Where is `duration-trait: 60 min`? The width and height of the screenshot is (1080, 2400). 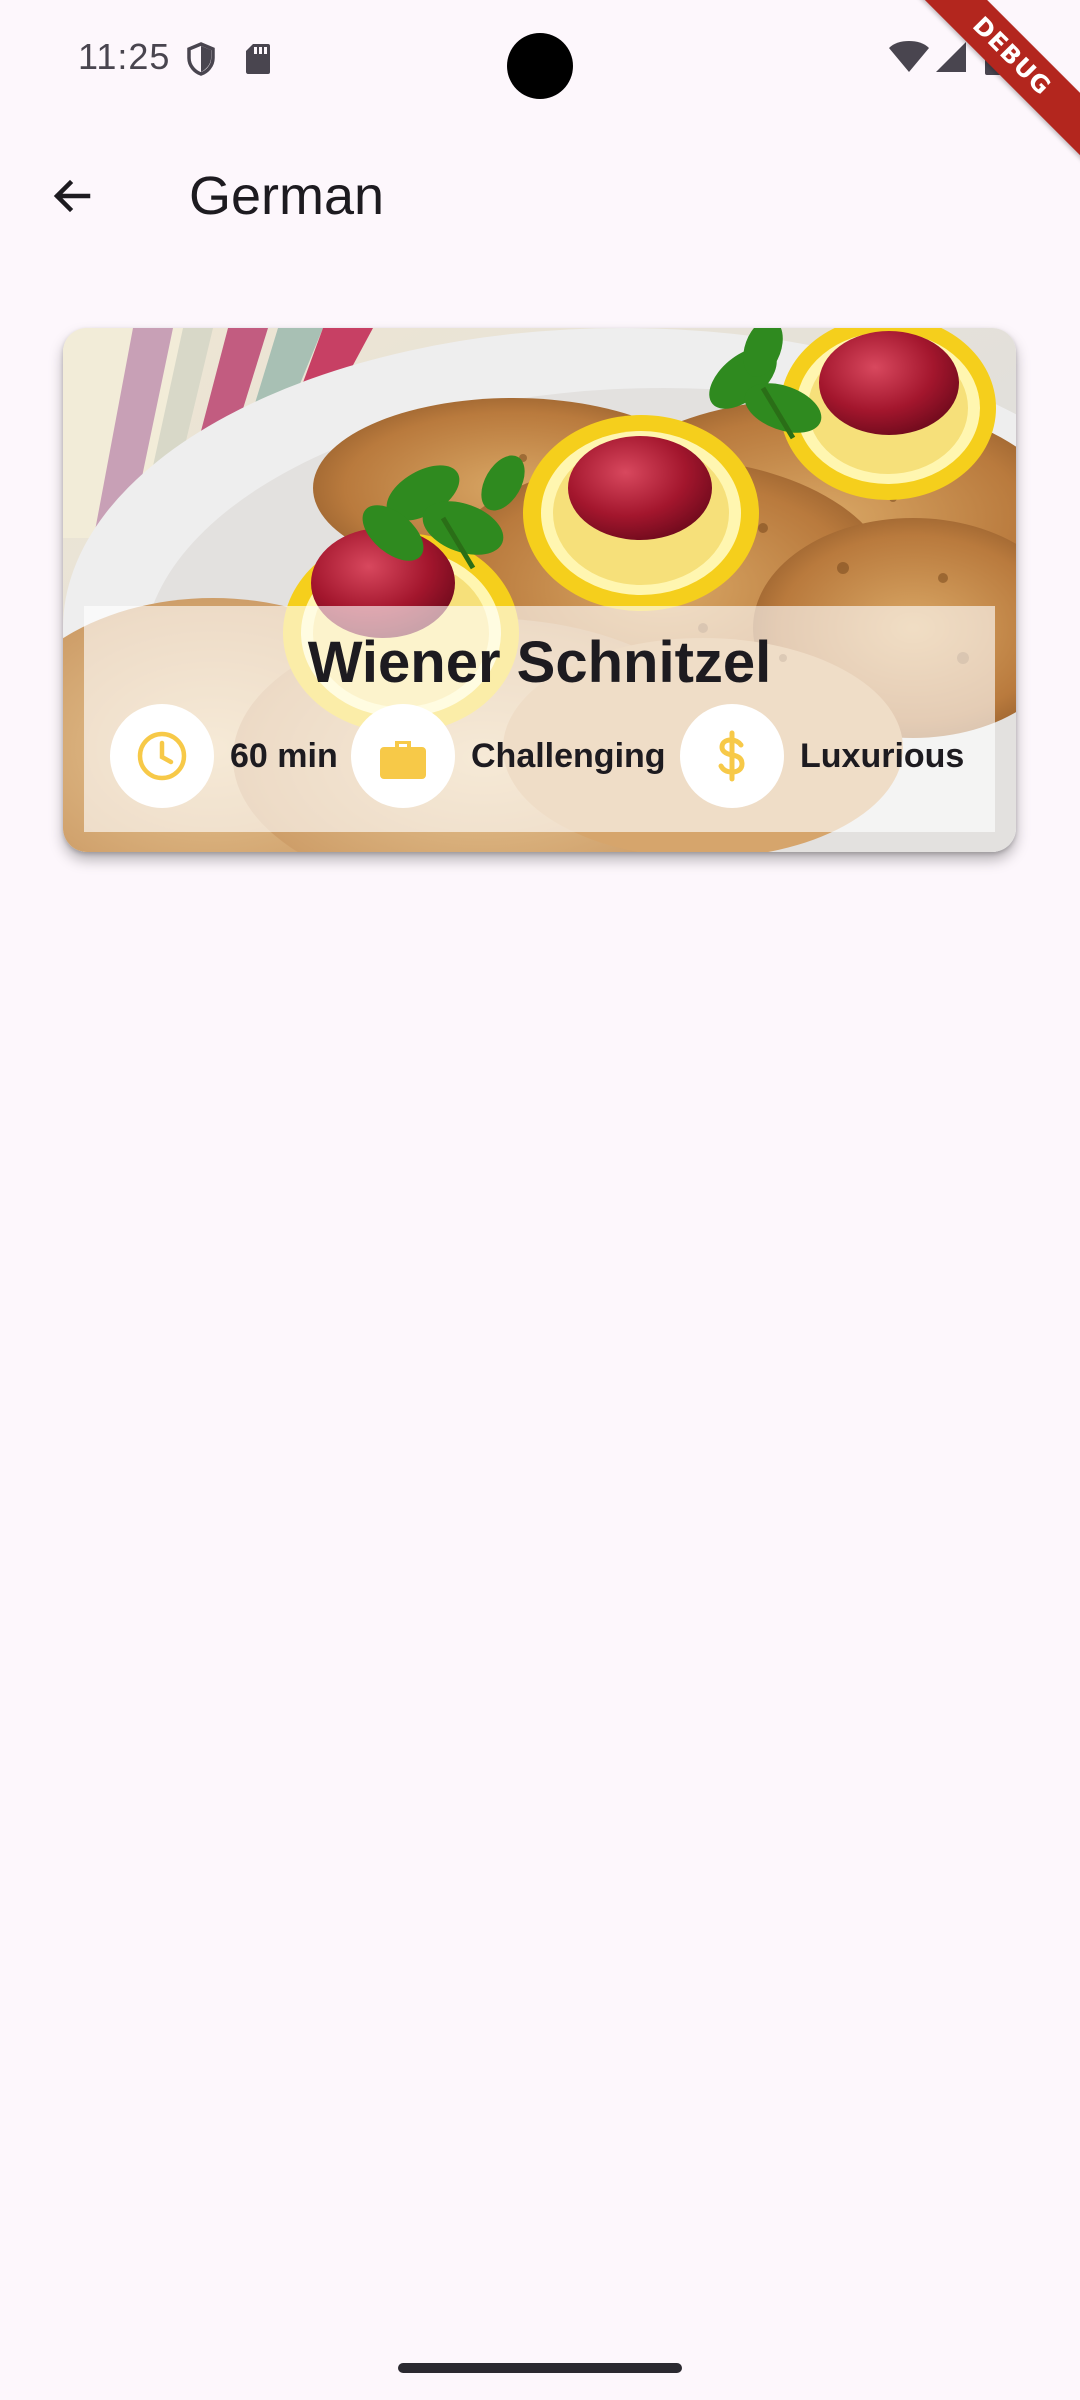
duration-trait: 60 min is located at coordinates (224, 756).